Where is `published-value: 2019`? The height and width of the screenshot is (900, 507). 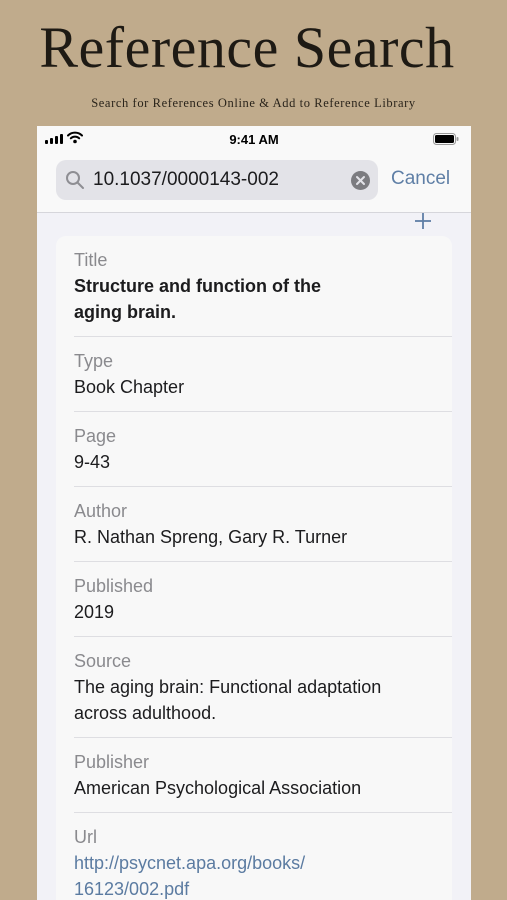 published-value: 2019 is located at coordinates (94, 612).